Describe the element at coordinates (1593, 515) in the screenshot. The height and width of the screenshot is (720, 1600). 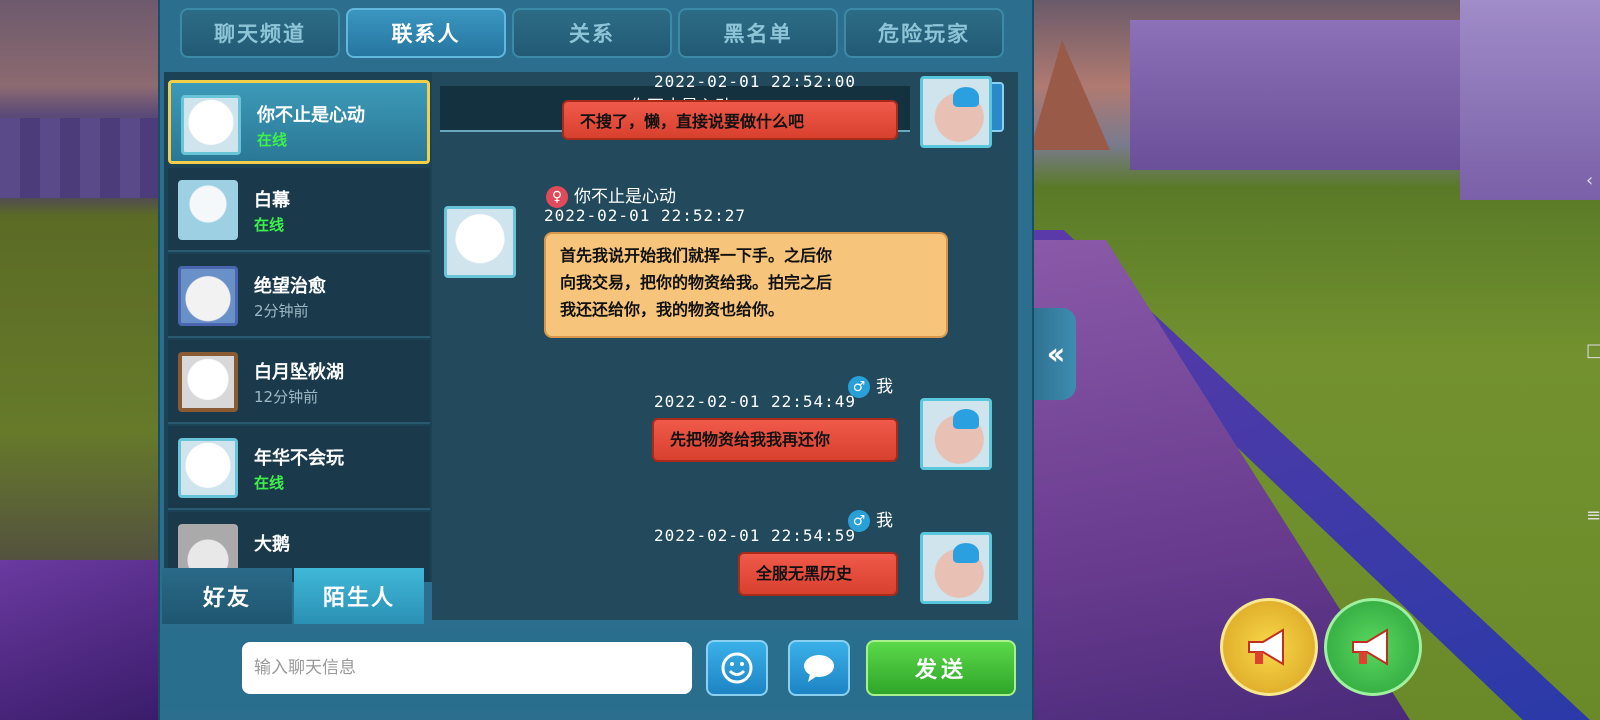
I see `edge-menu-icon: ≡` at that location.